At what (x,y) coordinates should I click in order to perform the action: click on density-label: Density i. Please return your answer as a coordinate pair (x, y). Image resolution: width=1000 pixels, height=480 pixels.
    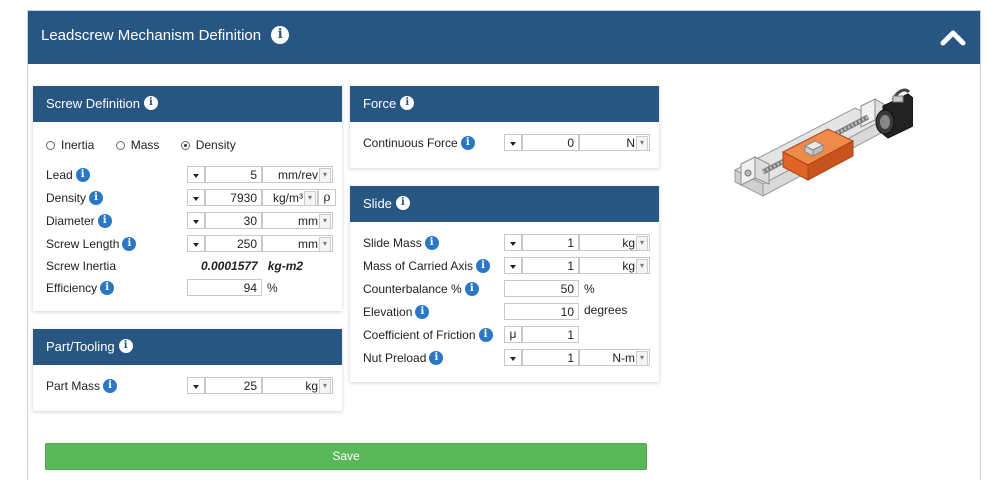
    Looking at the image, I should click on (75, 197).